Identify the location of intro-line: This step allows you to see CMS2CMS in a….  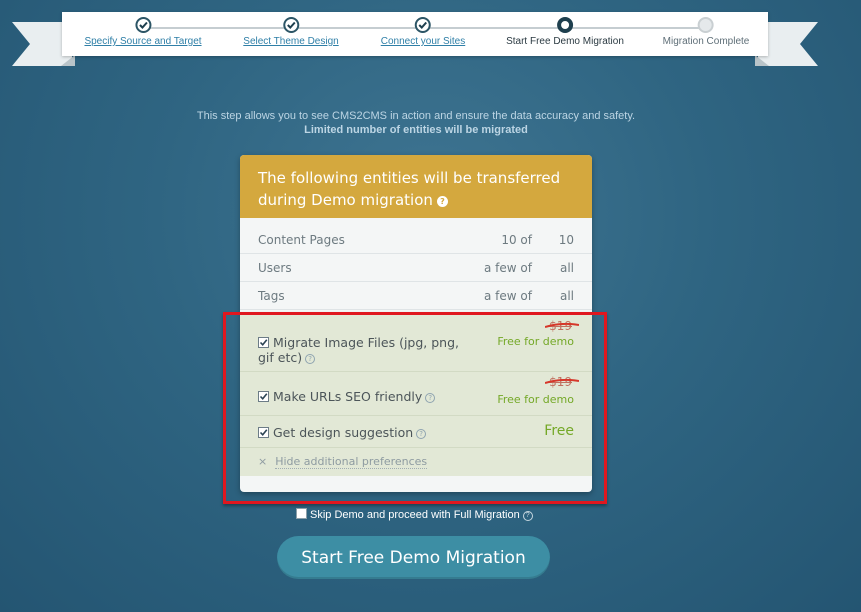
(416, 116).